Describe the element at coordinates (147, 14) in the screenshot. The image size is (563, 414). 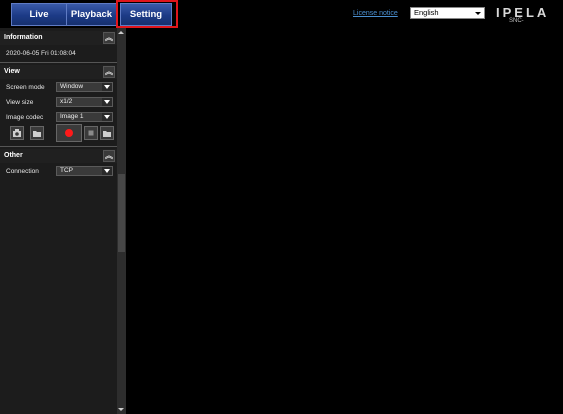
I see `setting-highlight-box` at that location.